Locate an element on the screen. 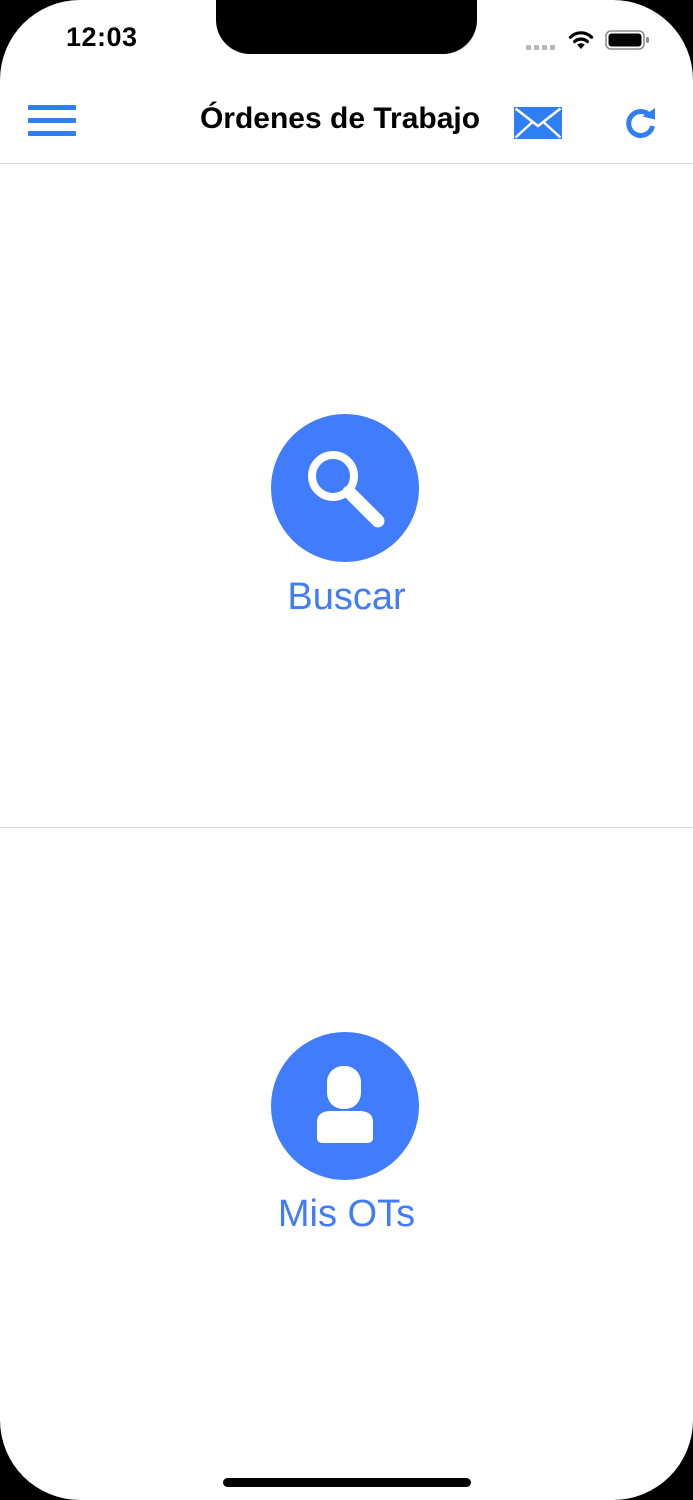  search-label: Buscar is located at coordinates (346, 597).